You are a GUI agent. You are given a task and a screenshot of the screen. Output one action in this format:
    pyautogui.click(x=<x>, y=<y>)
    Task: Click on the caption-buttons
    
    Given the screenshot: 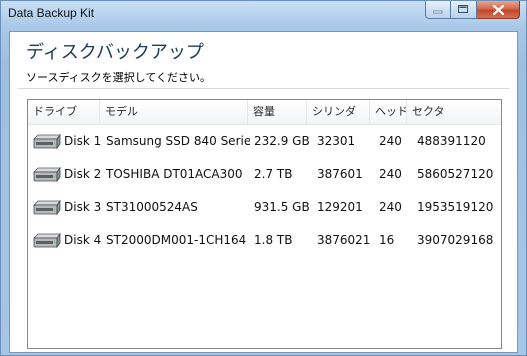 What is the action you would take?
    pyautogui.click(x=472, y=10)
    